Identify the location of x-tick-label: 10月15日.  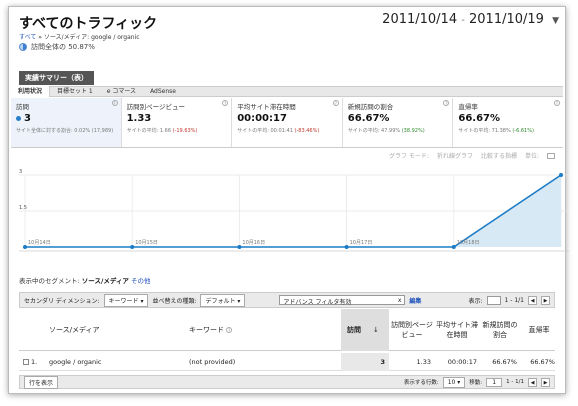
(146, 243).